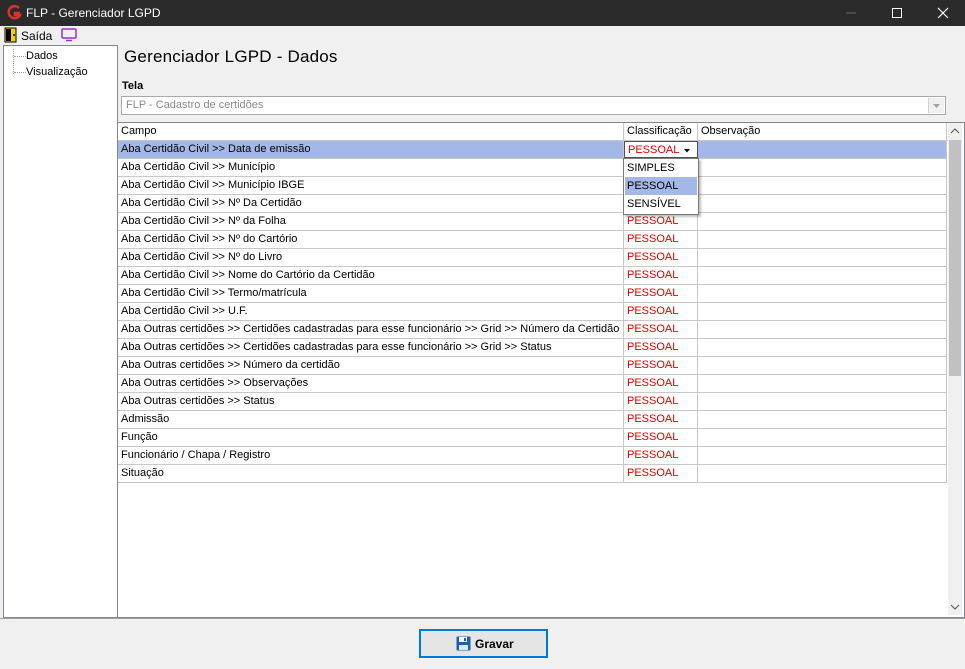  I want to click on maximize-button, so click(897, 13).